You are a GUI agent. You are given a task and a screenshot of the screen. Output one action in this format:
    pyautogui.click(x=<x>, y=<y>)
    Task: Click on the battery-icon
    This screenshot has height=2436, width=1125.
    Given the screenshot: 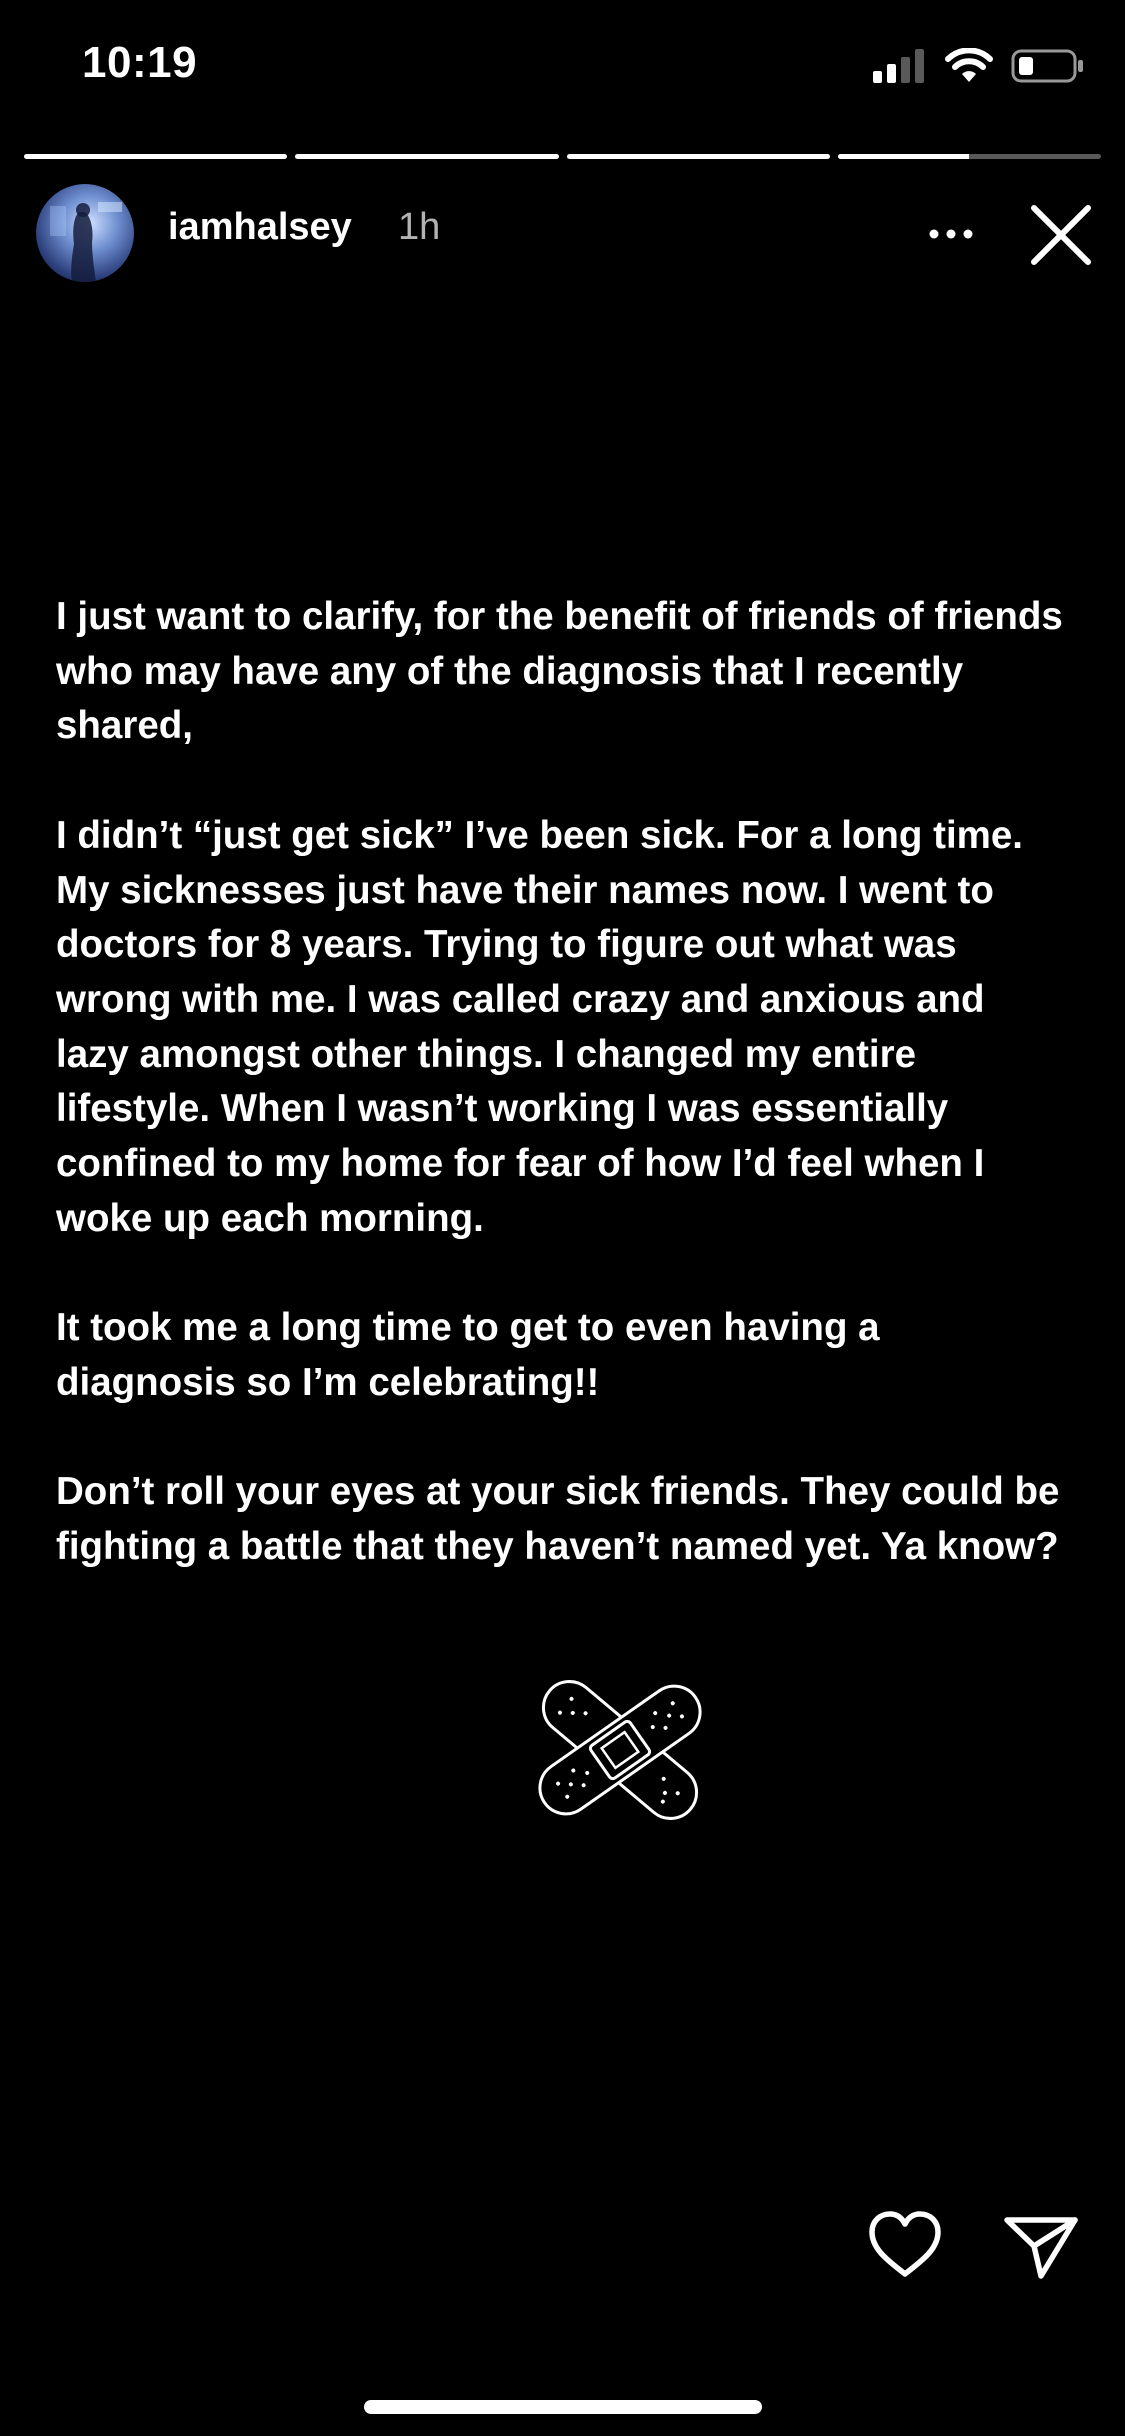 What is the action you would take?
    pyautogui.click(x=1047, y=66)
    